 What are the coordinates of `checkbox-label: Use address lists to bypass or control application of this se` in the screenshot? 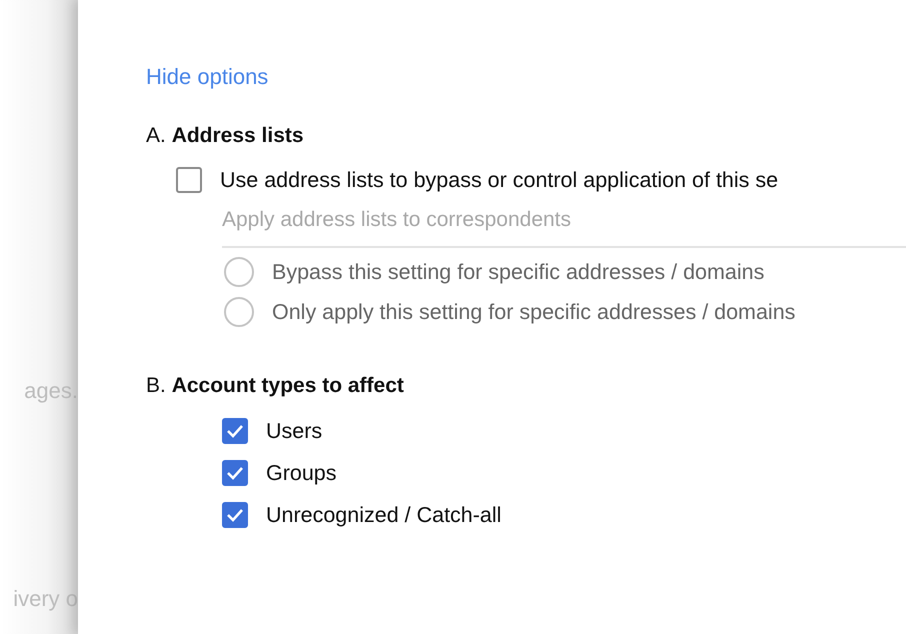 It's located at (499, 180).